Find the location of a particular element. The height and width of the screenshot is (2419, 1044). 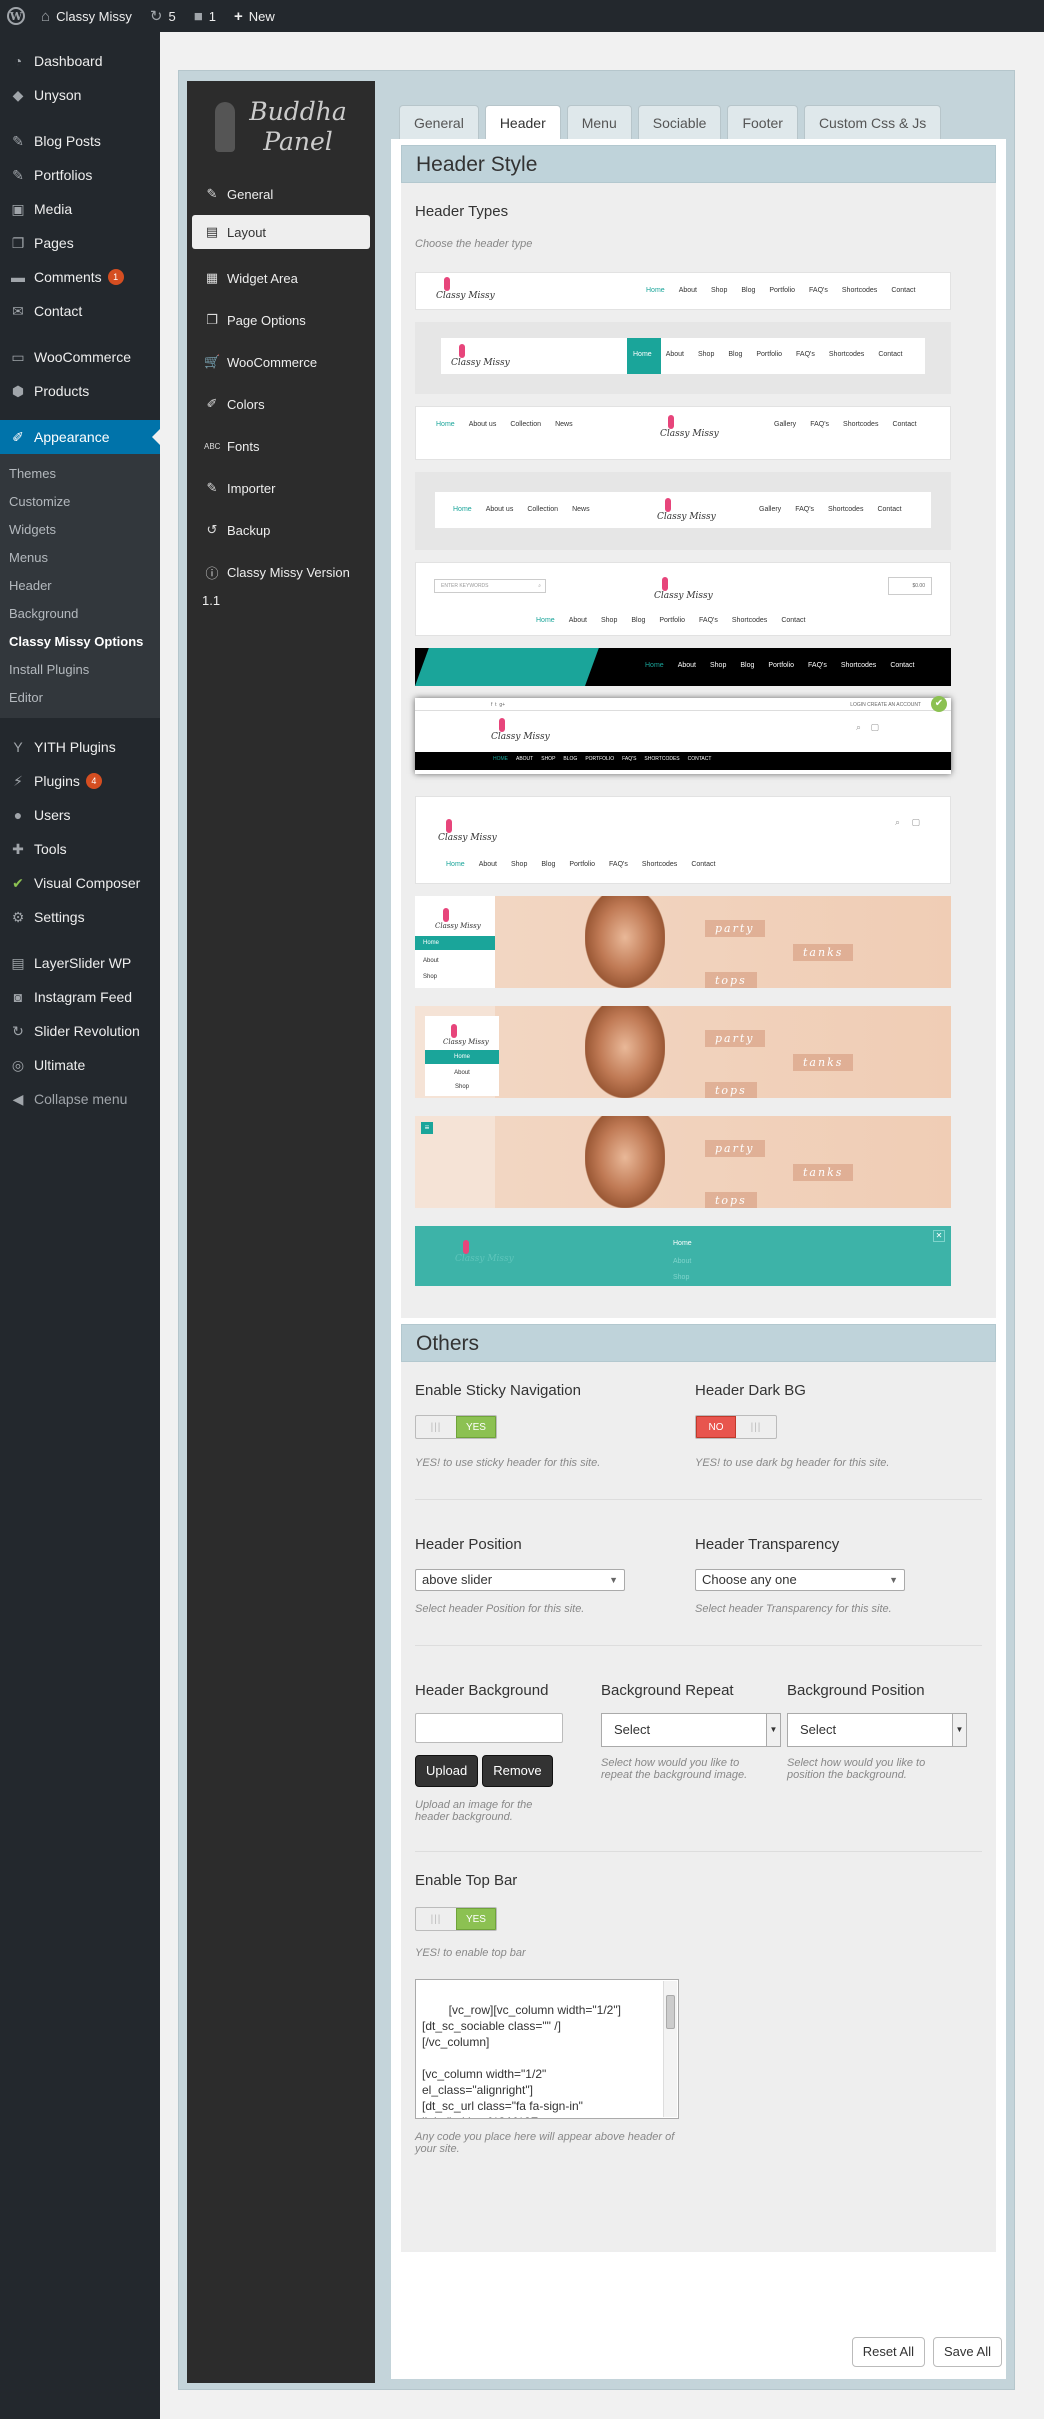

site-name-link: ⌂ Classy Missy is located at coordinates (86, 16).